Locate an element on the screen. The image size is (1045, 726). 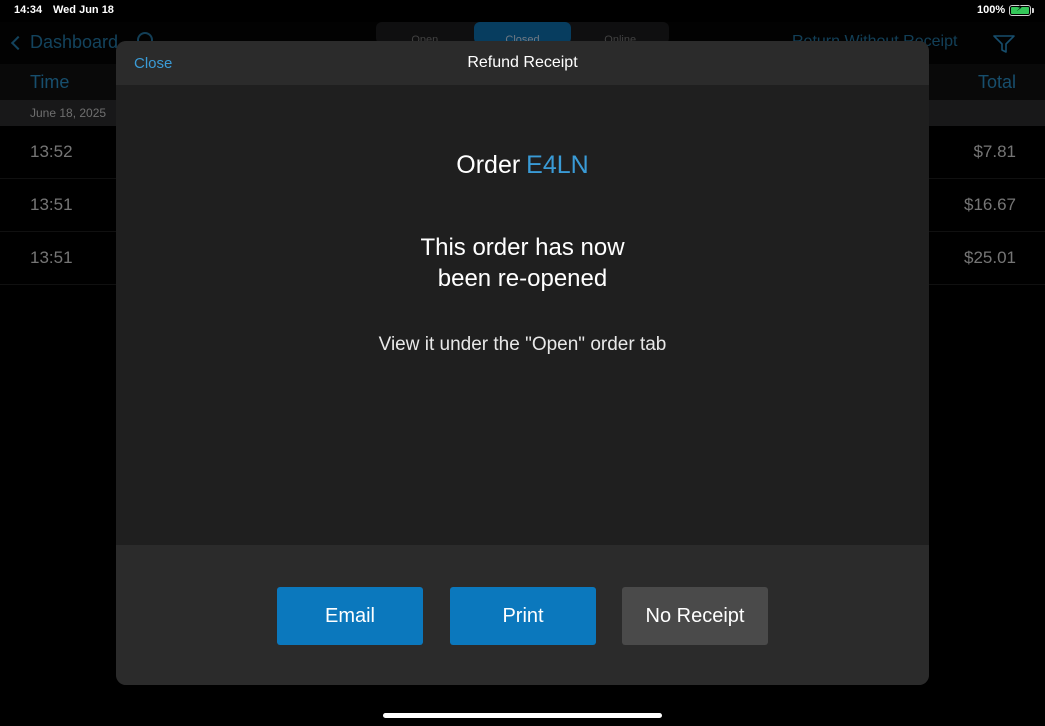
close-button: Close is located at coordinates (153, 63).